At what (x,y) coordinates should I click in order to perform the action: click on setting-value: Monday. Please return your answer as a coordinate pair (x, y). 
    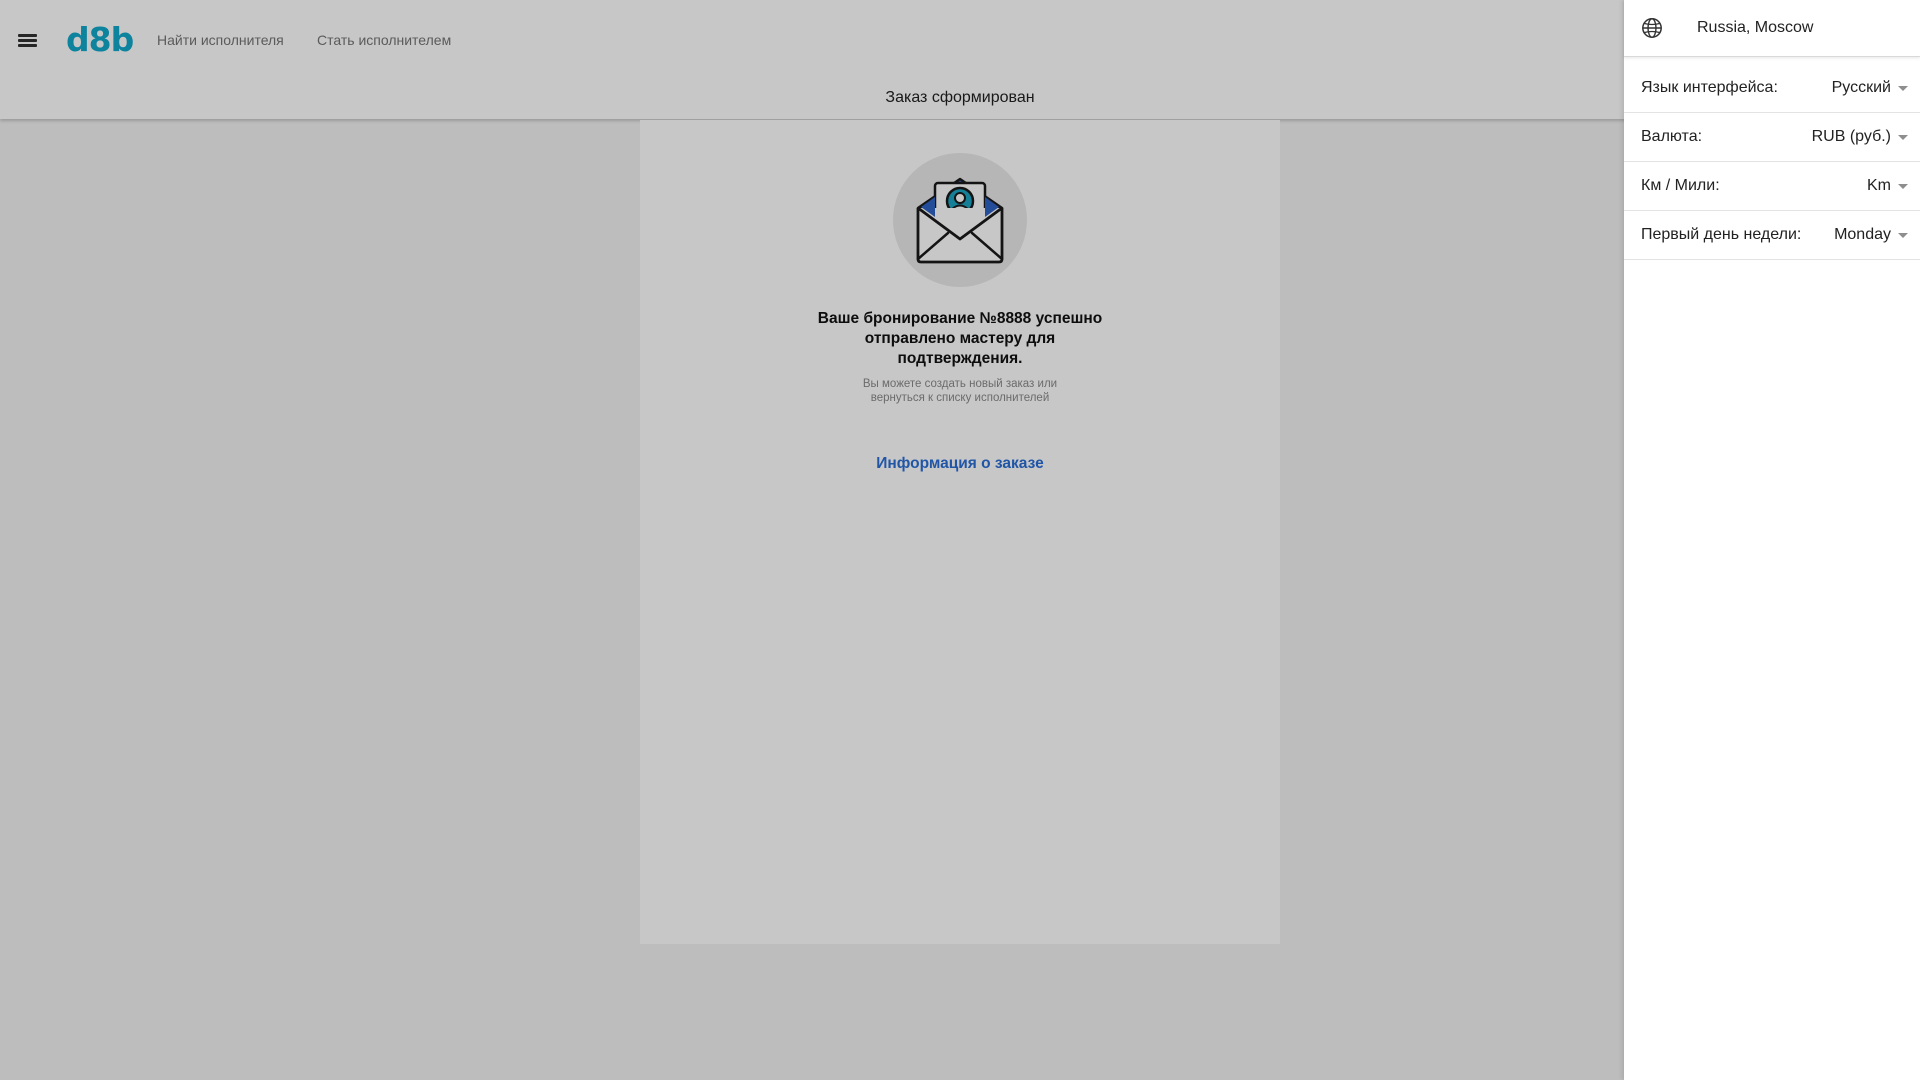
    Looking at the image, I should click on (1862, 234).